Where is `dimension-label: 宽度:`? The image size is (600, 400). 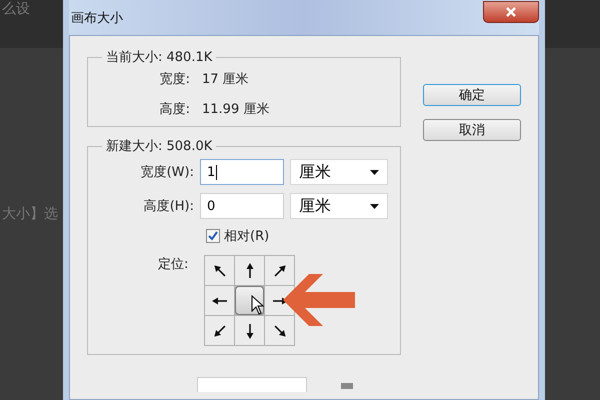 dimension-label: 宽度: is located at coordinates (174, 79).